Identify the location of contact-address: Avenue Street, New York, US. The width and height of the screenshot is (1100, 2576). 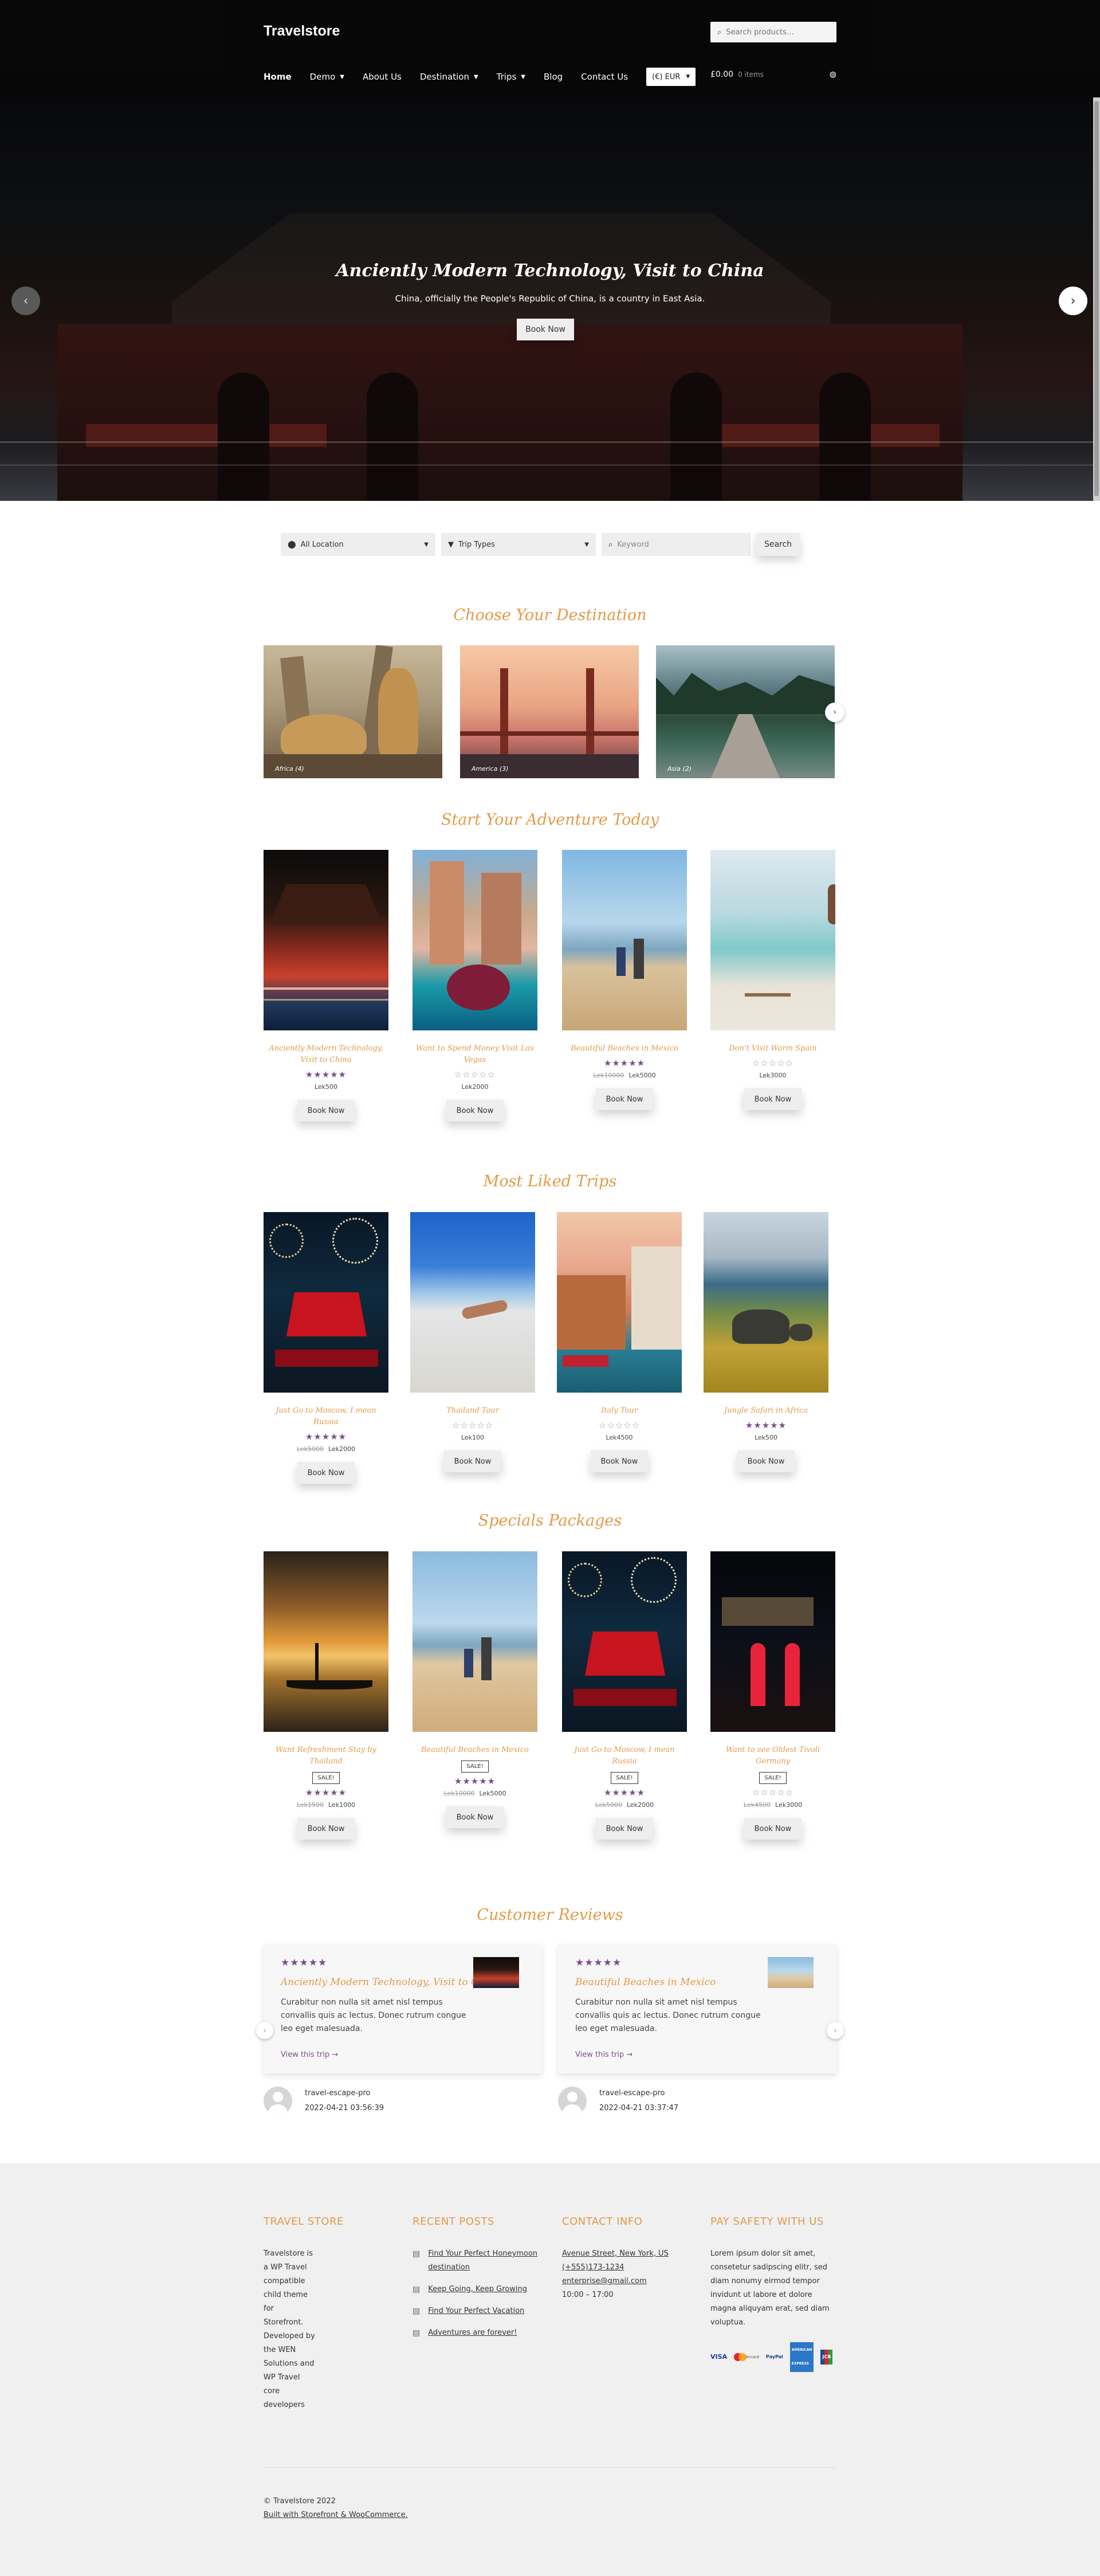
(628, 2254).